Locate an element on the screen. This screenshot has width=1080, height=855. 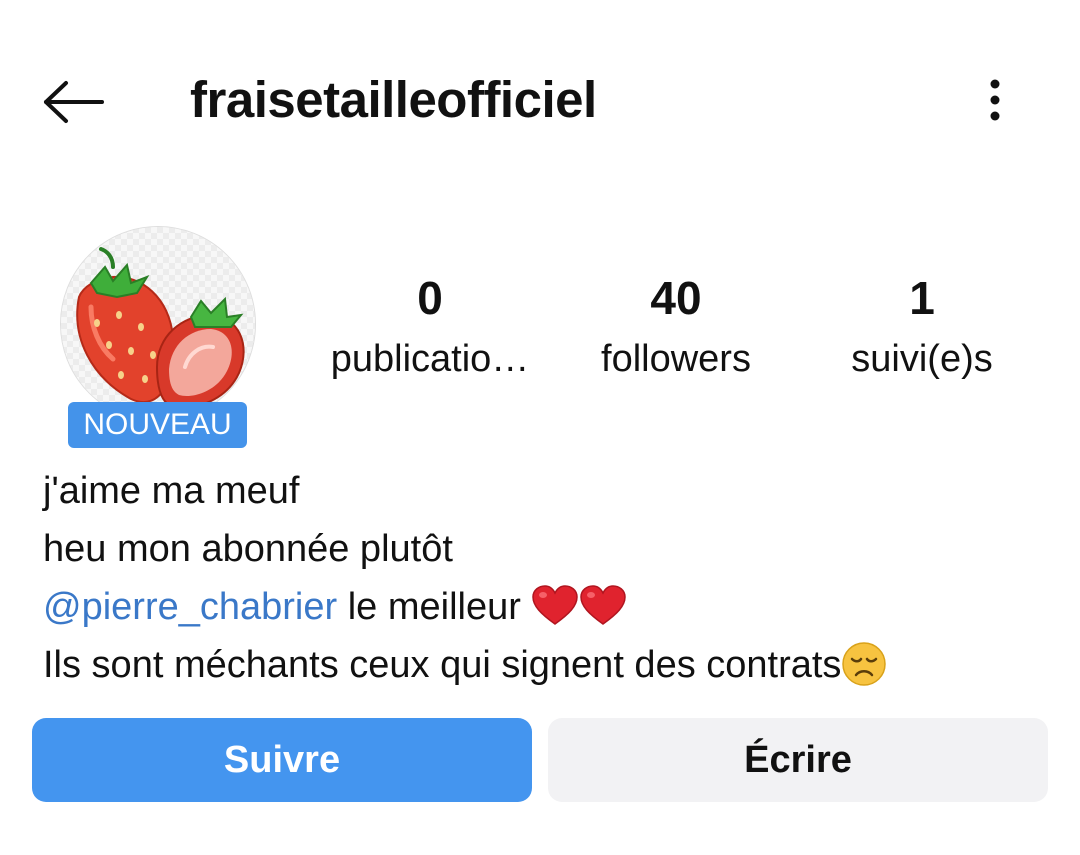
back-button is located at coordinates (73, 102).